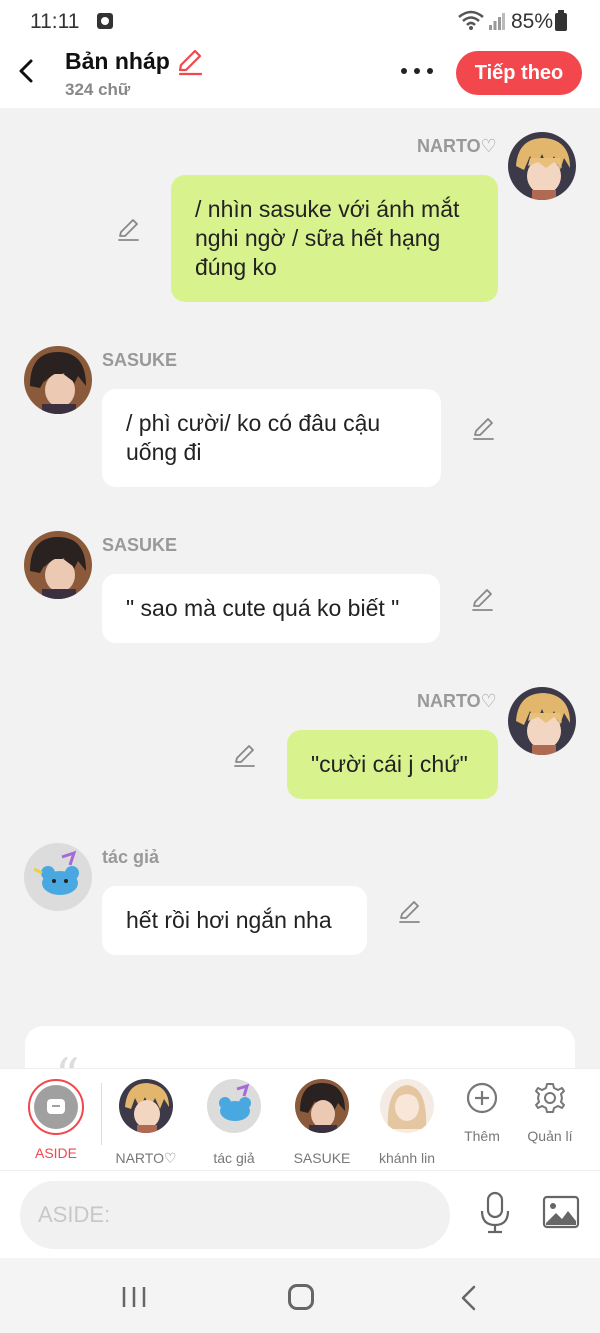  I want to click on aside-icon, so click(56, 1106).